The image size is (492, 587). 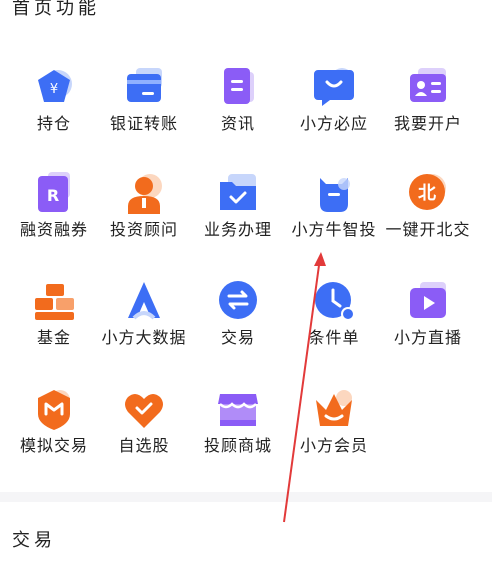 I want to click on function-item-advisor-mall: 投顾商城, so click(x=238, y=436).